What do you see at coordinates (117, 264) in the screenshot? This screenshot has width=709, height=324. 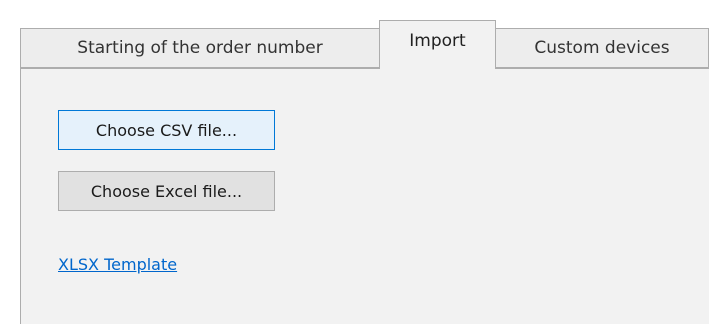 I see `xlsx-template-link: XLSX Template` at bounding box center [117, 264].